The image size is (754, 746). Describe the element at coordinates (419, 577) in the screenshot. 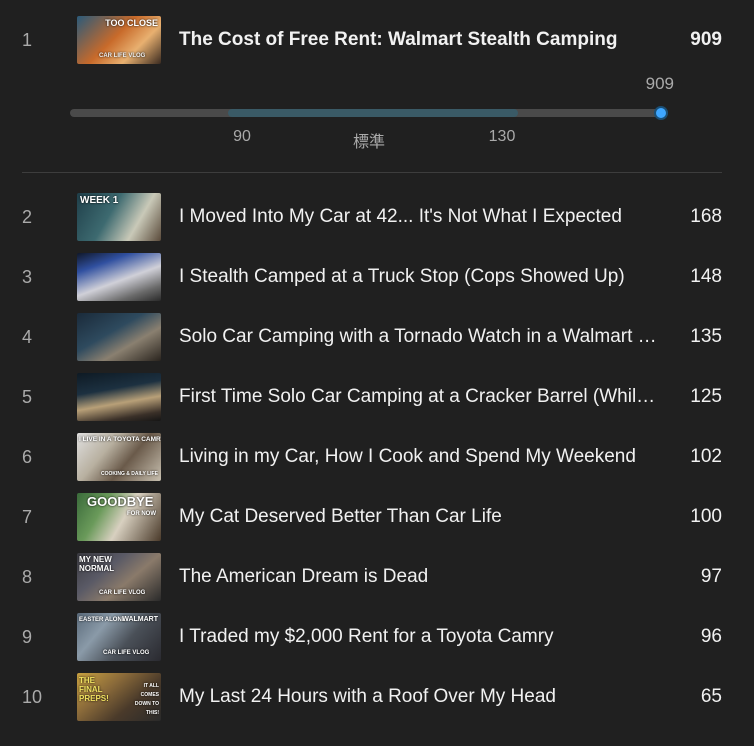

I see `video-title: The American Dream is Dead` at that location.